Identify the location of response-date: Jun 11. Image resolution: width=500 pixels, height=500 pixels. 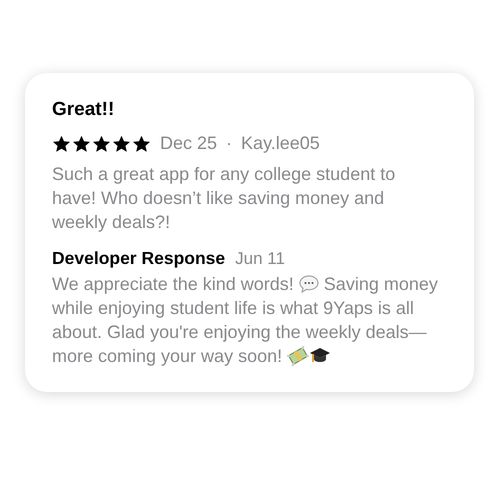
(260, 259).